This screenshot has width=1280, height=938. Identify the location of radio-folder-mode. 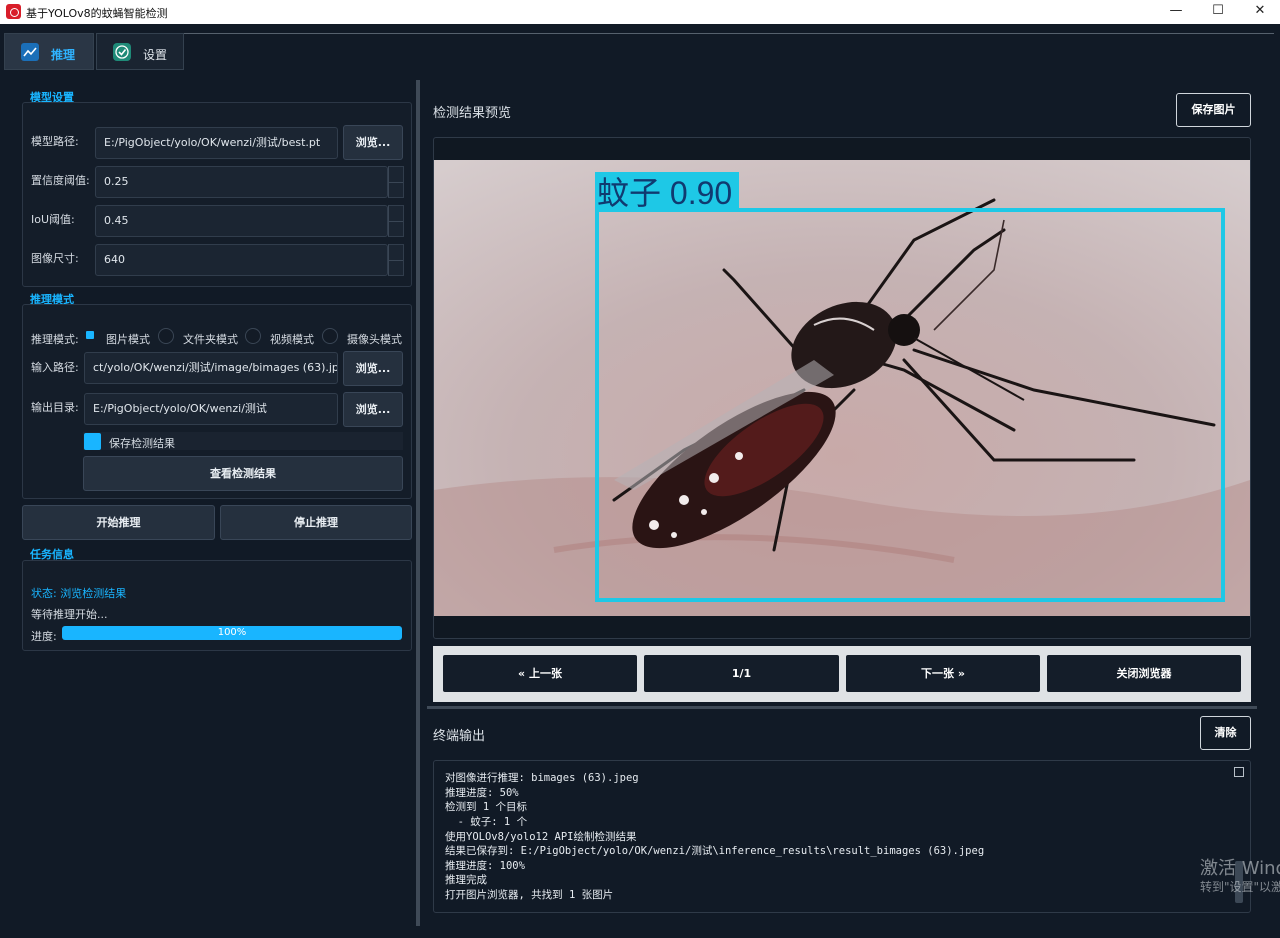
(166, 336).